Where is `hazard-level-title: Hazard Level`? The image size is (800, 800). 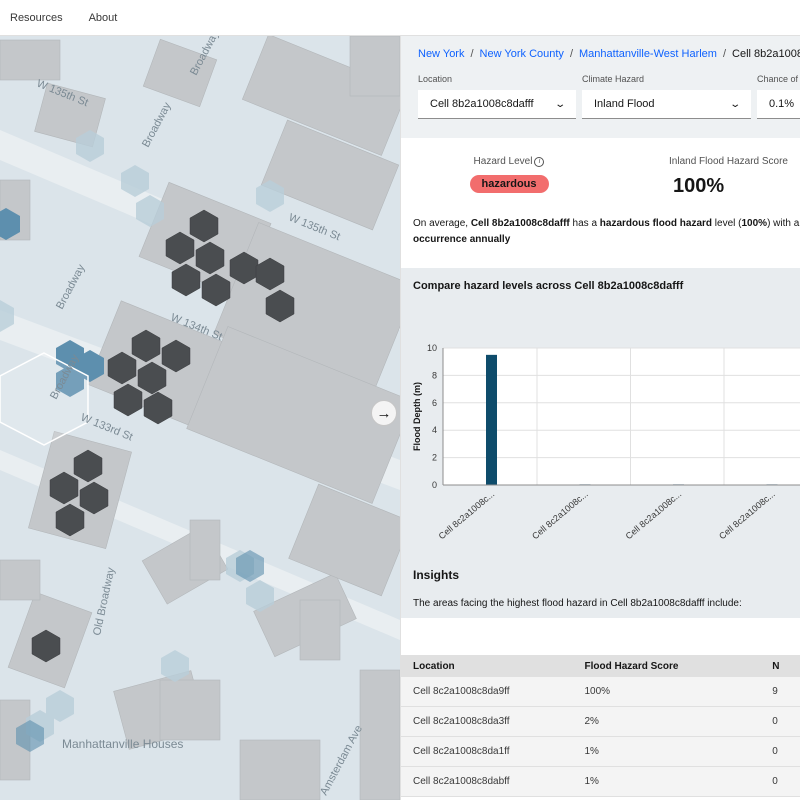
hazard-level-title: Hazard Level is located at coordinates (503, 161).